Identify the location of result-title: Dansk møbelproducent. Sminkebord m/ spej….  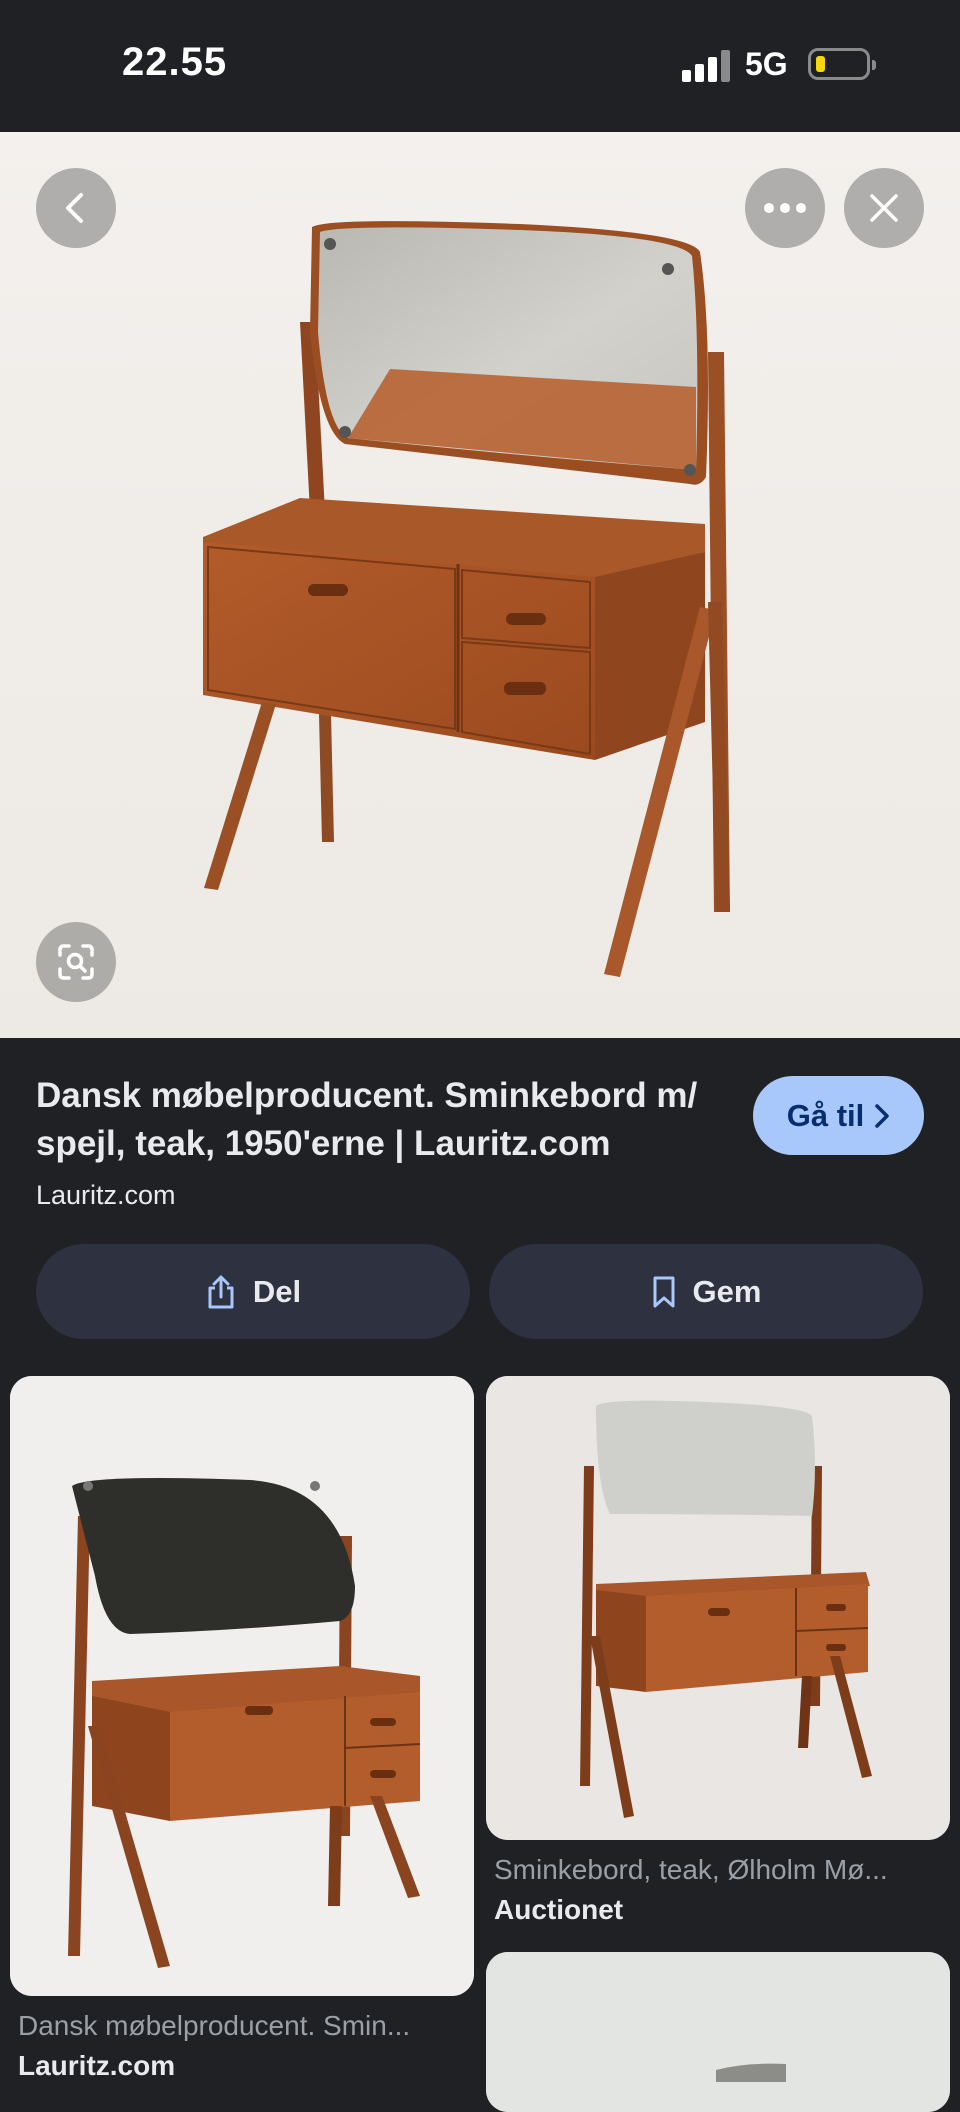
(386, 1120).